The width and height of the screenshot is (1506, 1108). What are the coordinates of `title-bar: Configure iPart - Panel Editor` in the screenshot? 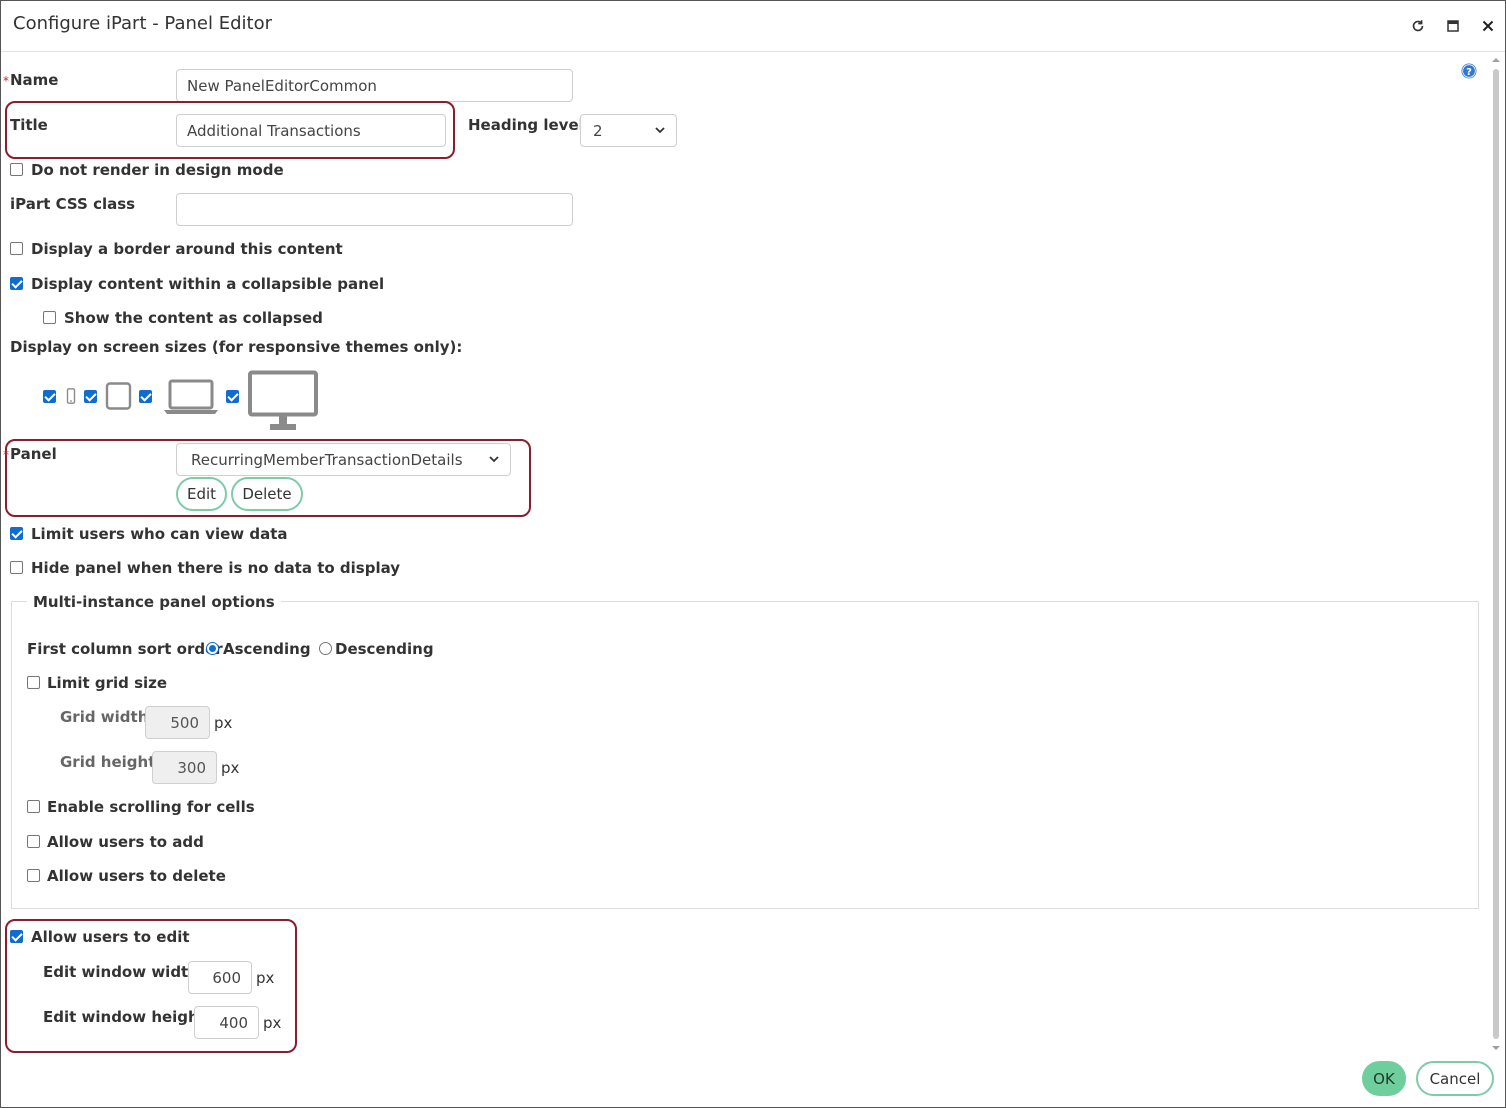 It's located at (753, 26).